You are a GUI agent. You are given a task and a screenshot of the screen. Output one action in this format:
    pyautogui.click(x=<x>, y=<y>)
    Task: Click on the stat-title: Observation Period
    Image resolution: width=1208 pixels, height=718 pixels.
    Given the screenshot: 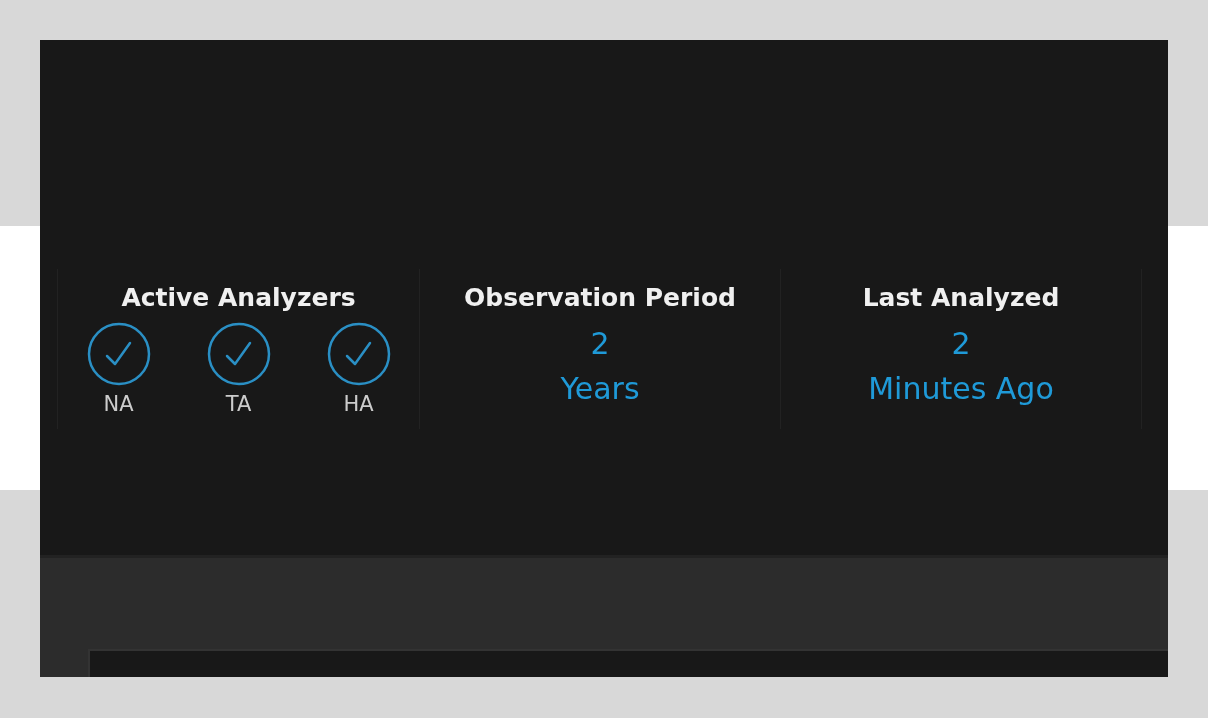 What is the action you would take?
    pyautogui.click(x=600, y=297)
    